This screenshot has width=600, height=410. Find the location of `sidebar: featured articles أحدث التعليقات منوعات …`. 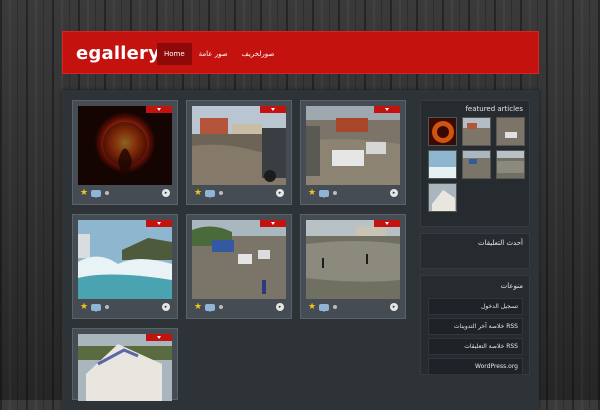

sidebar: featured articles أحدث التعليقات منوعات … is located at coordinates (475, 240).